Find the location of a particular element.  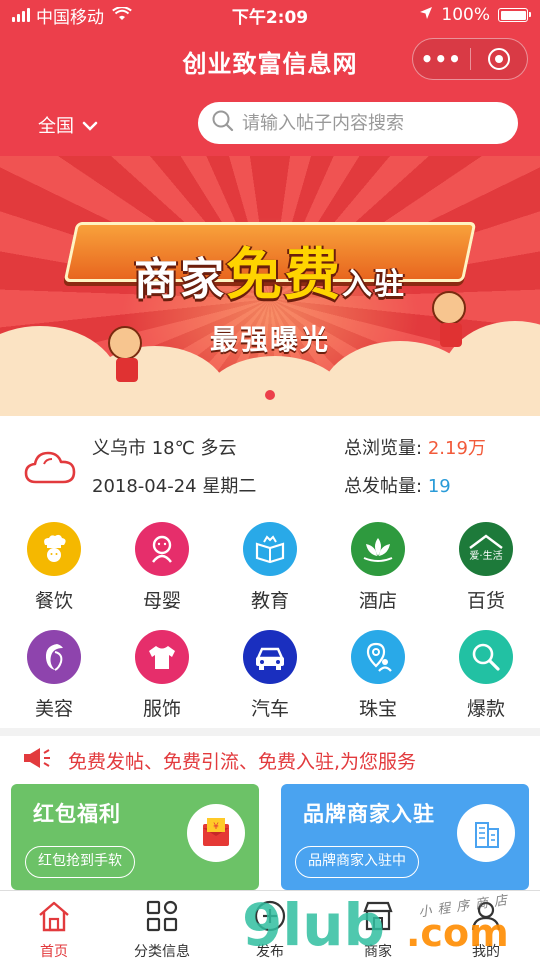

battery-icon is located at coordinates (514, 15).